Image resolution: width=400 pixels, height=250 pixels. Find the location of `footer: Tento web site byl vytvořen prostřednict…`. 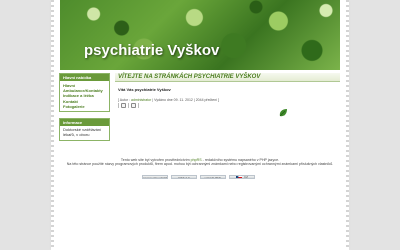

footer: Tento web site byl vytvořen prostřednict… is located at coordinates (200, 162).